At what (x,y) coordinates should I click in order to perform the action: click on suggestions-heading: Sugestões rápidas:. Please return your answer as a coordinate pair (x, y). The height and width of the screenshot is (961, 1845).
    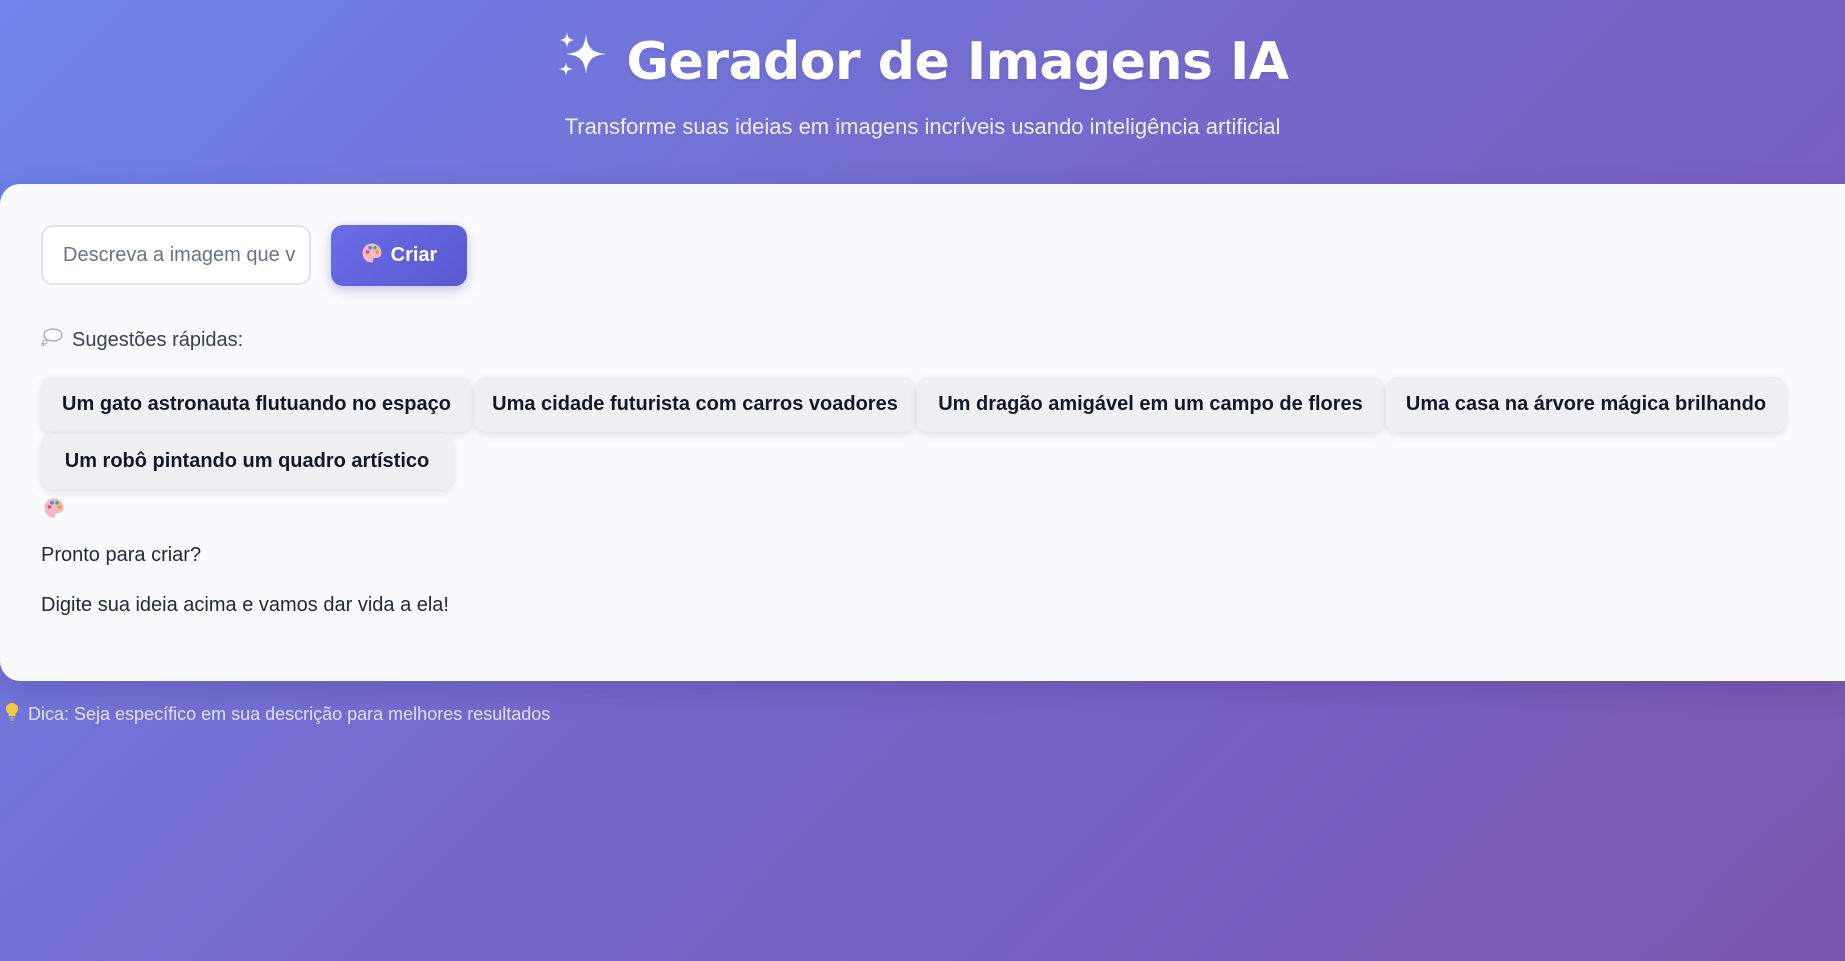
    Looking at the image, I should click on (142, 340).